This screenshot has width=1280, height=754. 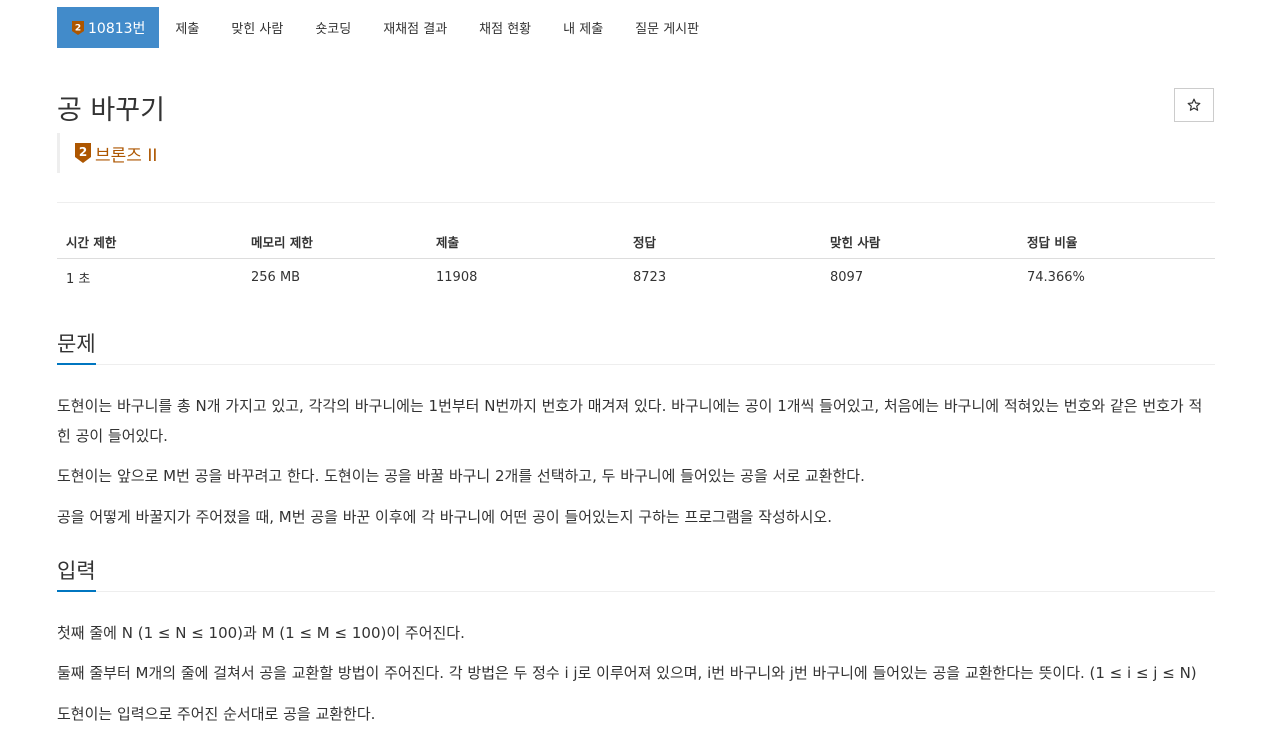 I want to click on table-header-row: 시간 제한 메모리 제한 제출 정답 맞힌 사람 정답 비율, so click(x=636, y=241).